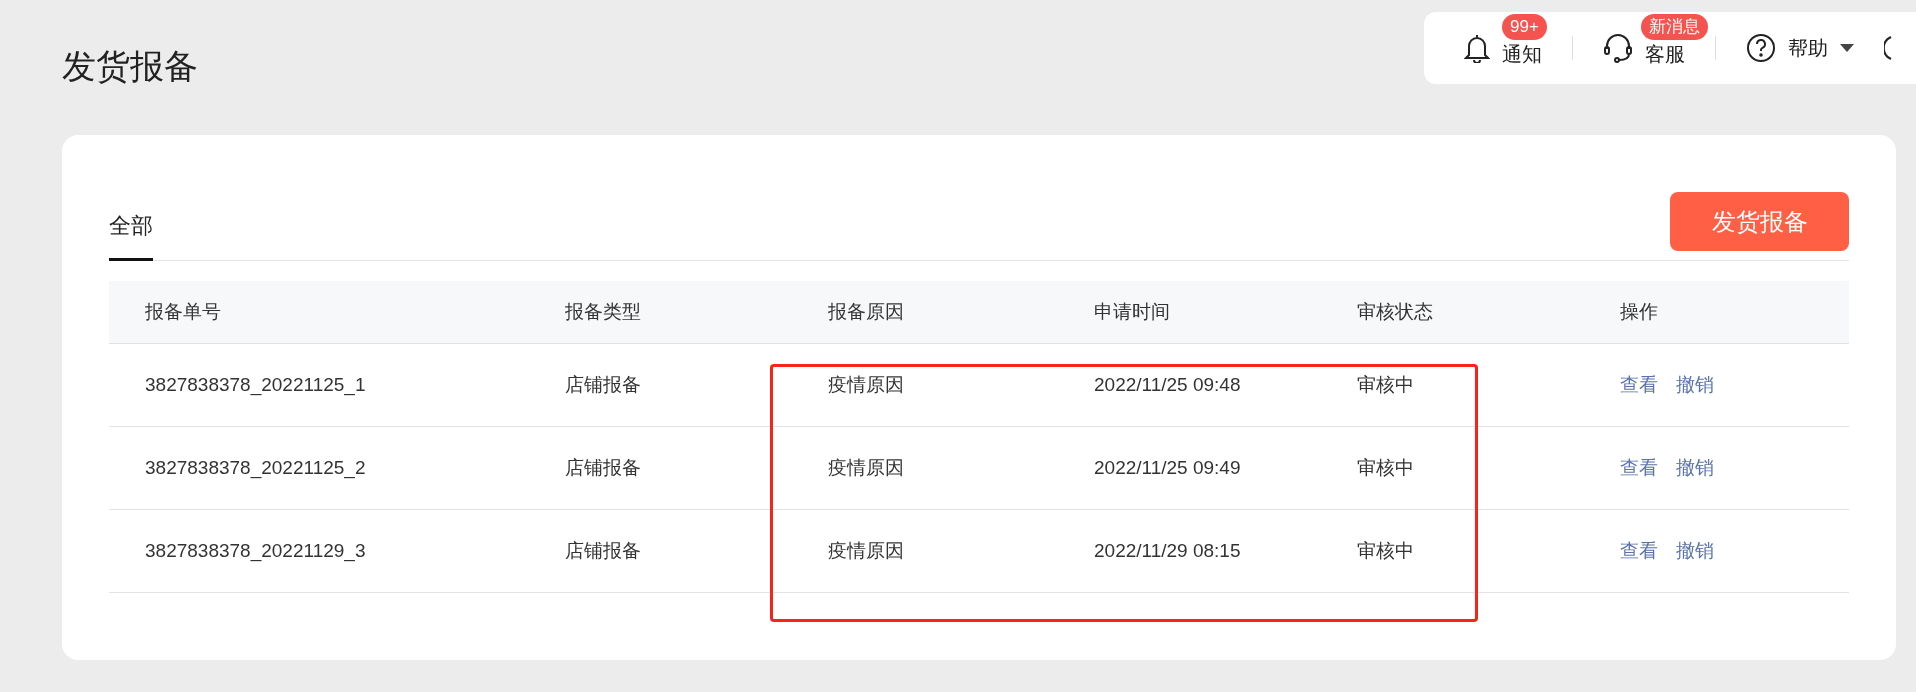 The image size is (1916, 692). I want to click on help-icon, so click(1761, 48).